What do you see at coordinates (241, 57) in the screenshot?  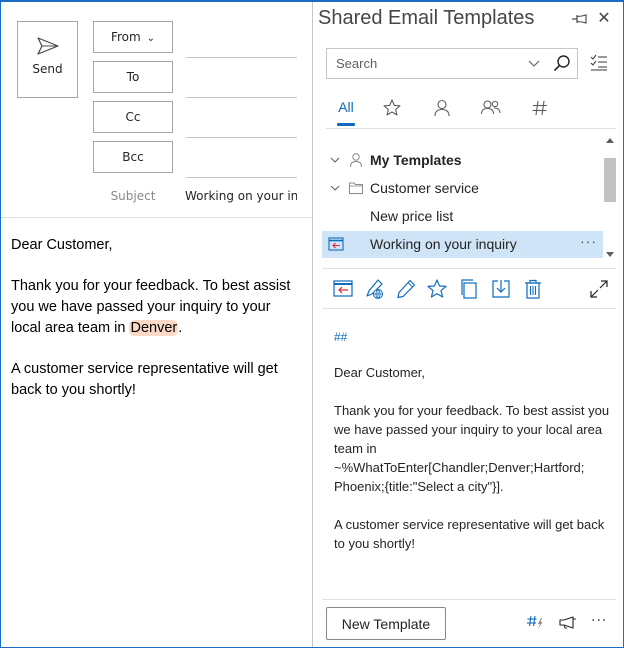 I see `from-field` at bounding box center [241, 57].